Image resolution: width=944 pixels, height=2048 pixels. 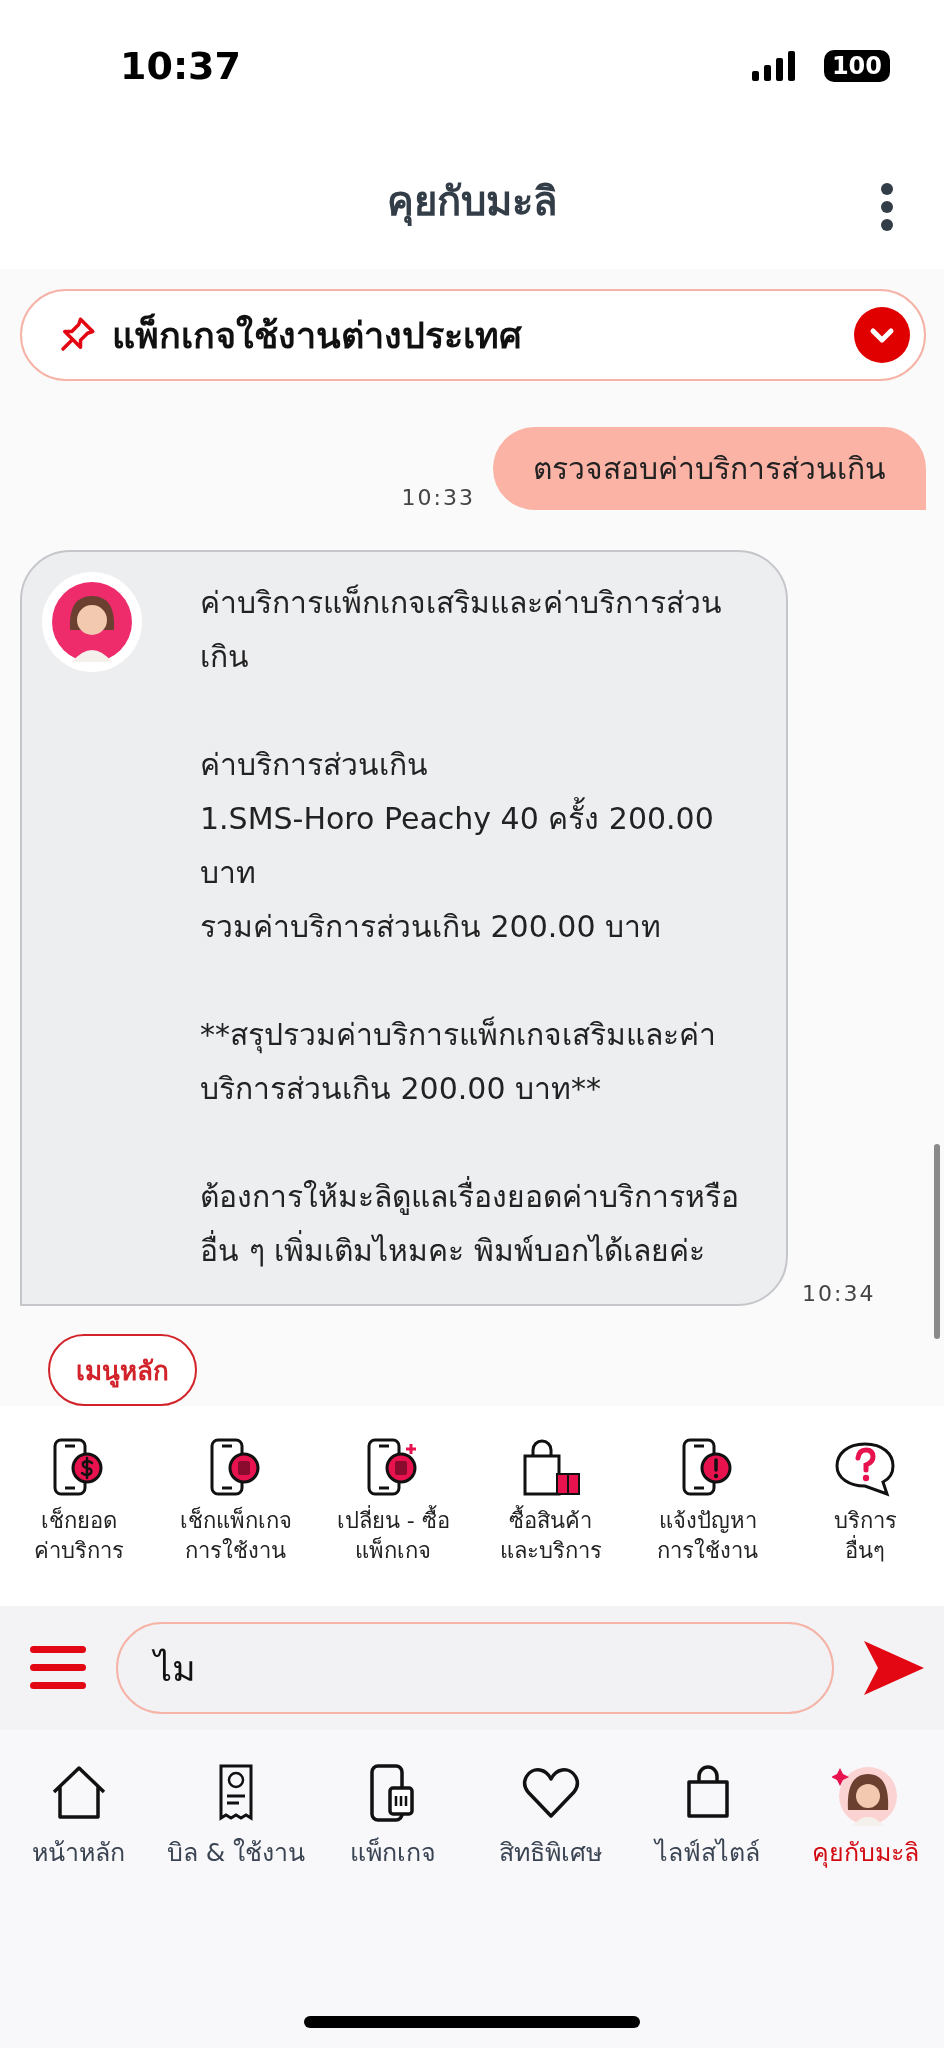 I want to click on quick-menu-item: แจ้งปัญหา การใช้งาน, so click(x=707, y=1501).